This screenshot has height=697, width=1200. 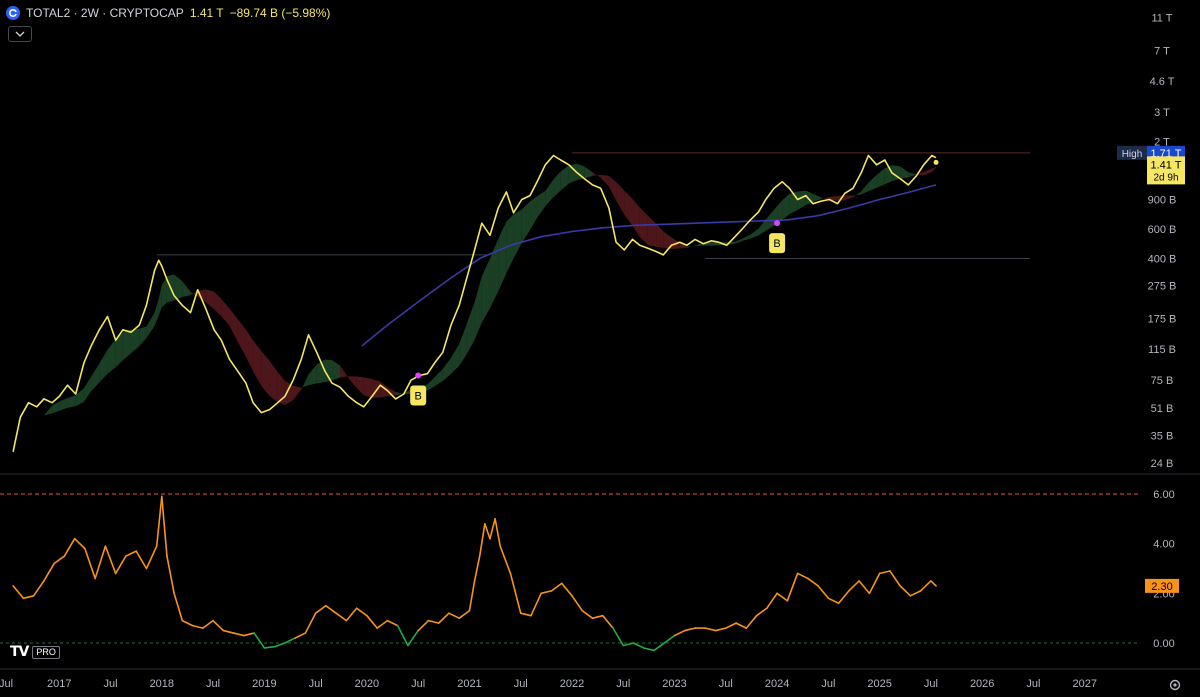 What do you see at coordinates (280, 13) in the screenshot?
I see `change-value: −89.74 B (−5.98%)` at bounding box center [280, 13].